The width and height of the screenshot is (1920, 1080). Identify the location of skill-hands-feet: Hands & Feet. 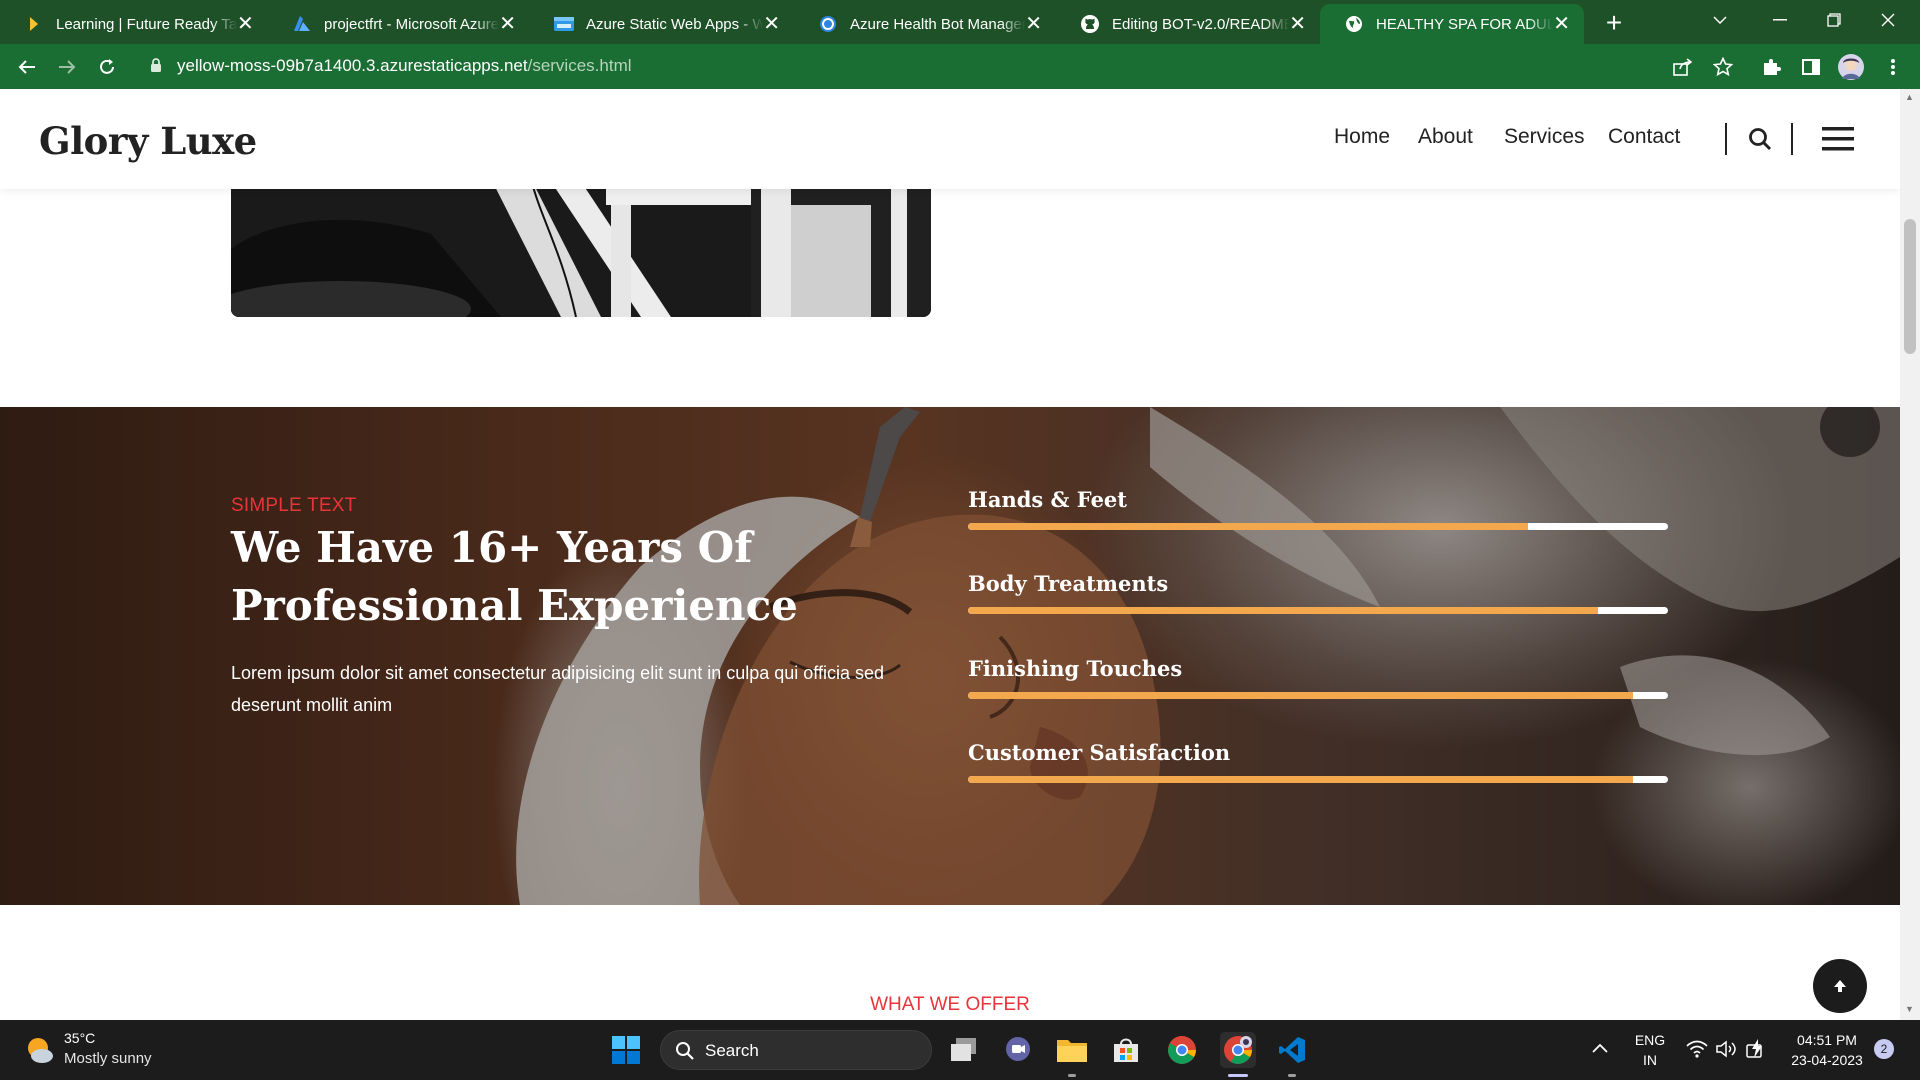
(1318, 508).